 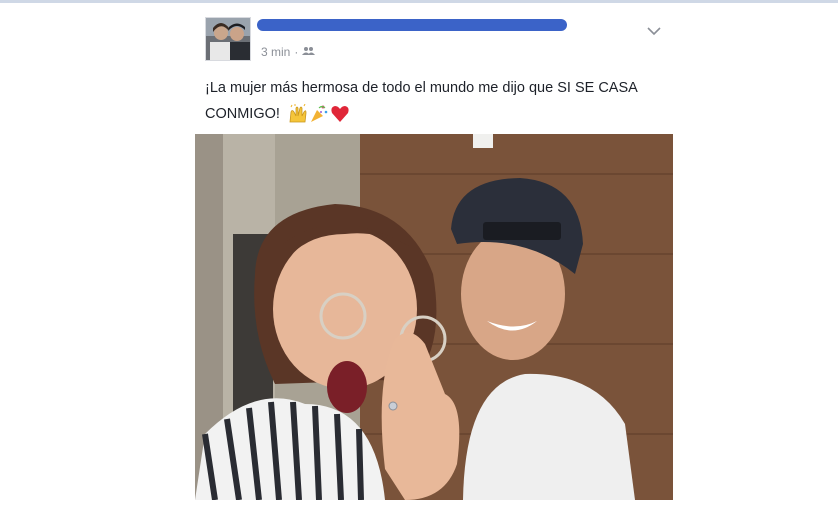 I want to click on post-emojis, so click(x=319, y=114).